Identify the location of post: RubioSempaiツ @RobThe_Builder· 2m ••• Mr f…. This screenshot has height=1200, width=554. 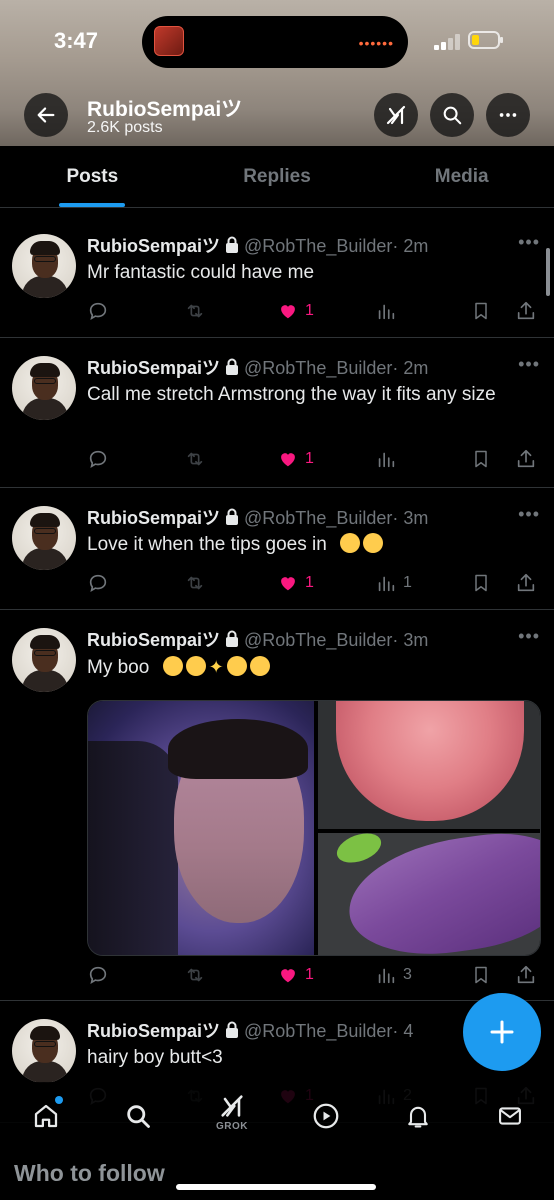
(277, 277).